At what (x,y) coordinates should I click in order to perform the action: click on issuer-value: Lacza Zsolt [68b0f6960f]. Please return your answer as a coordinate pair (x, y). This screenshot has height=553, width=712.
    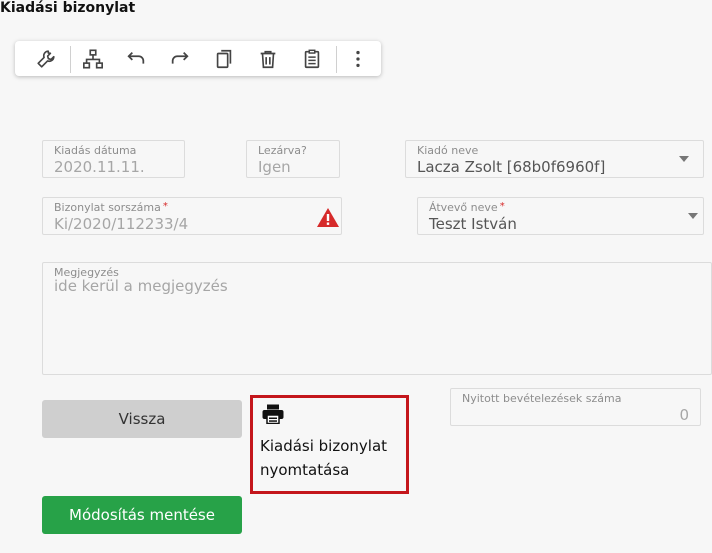
    Looking at the image, I should click on (511, 167).